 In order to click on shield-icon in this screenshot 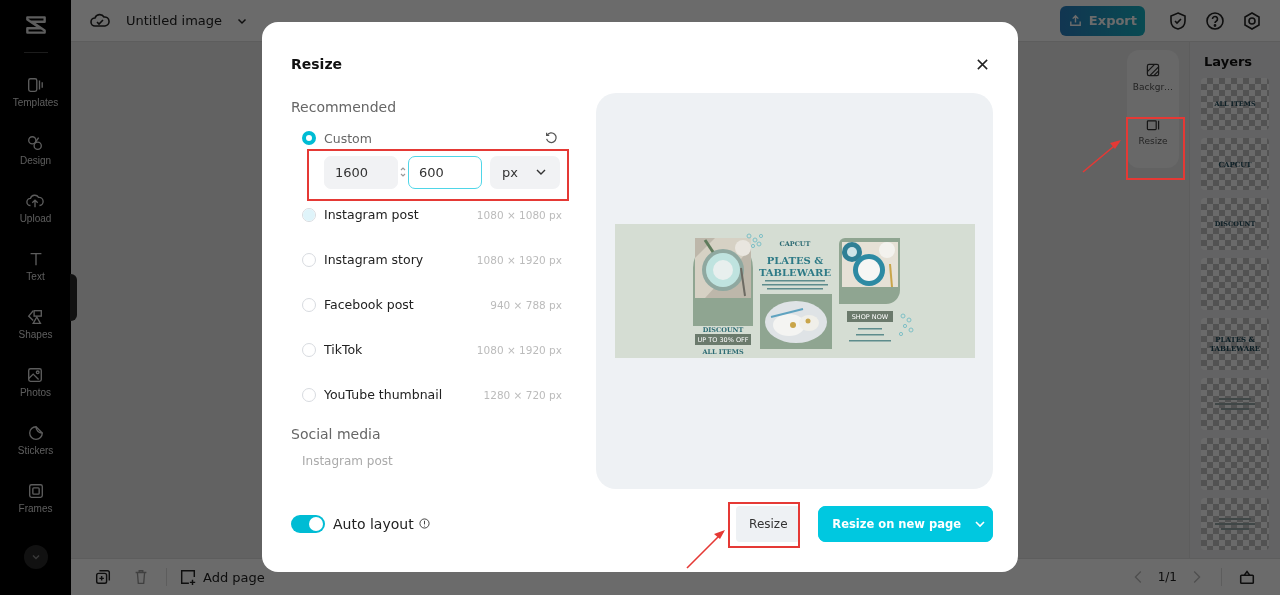, I will do `click(1178, 20)`.